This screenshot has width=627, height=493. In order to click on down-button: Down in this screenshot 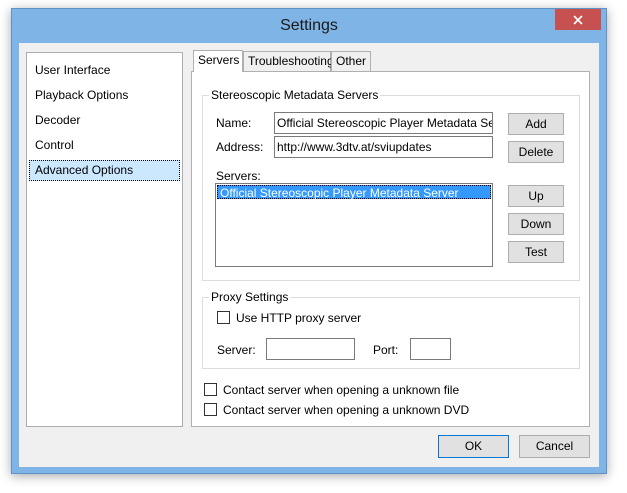, I will do `click(536, 224)`.